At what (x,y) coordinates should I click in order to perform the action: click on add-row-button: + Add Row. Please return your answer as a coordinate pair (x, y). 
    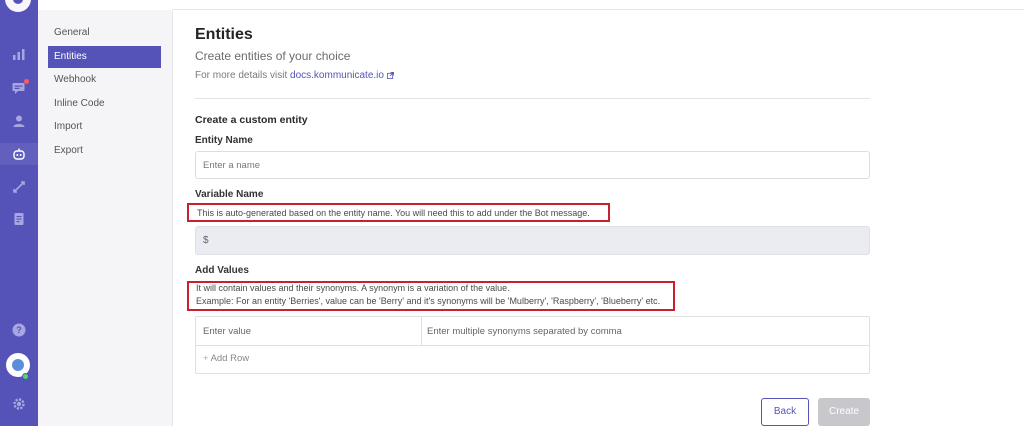
    Looking at the image, I should click on (226, 358).